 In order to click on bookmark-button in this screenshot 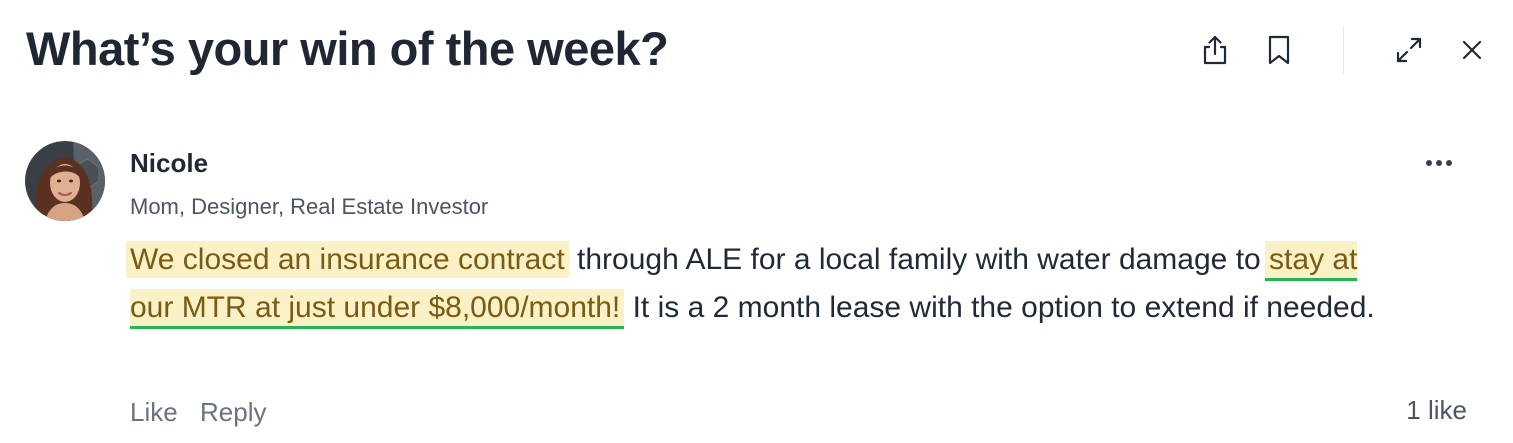, I will do `click(1279, 50)`.